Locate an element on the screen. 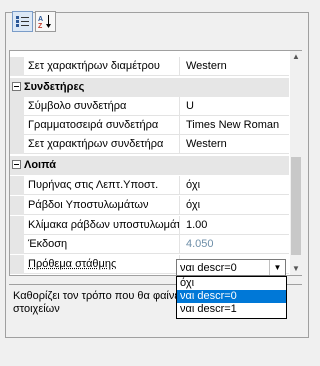 The height and width of the screenshot is (366, 320). categorized-button is located at coordinates (22, 21).